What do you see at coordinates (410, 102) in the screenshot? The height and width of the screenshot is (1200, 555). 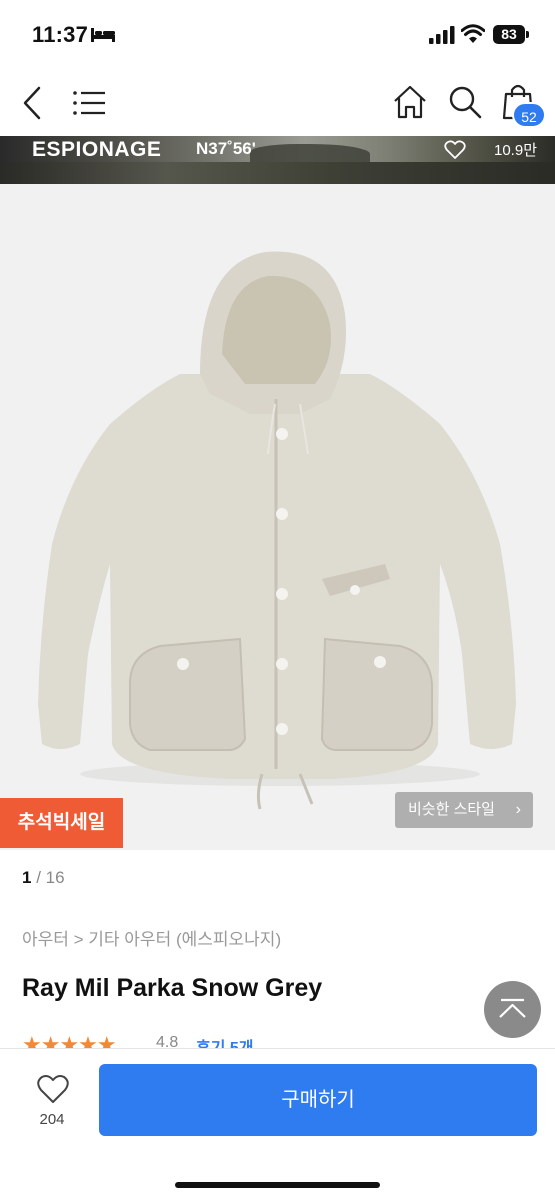 I see `home-icon` at bounding box center [410, 102].